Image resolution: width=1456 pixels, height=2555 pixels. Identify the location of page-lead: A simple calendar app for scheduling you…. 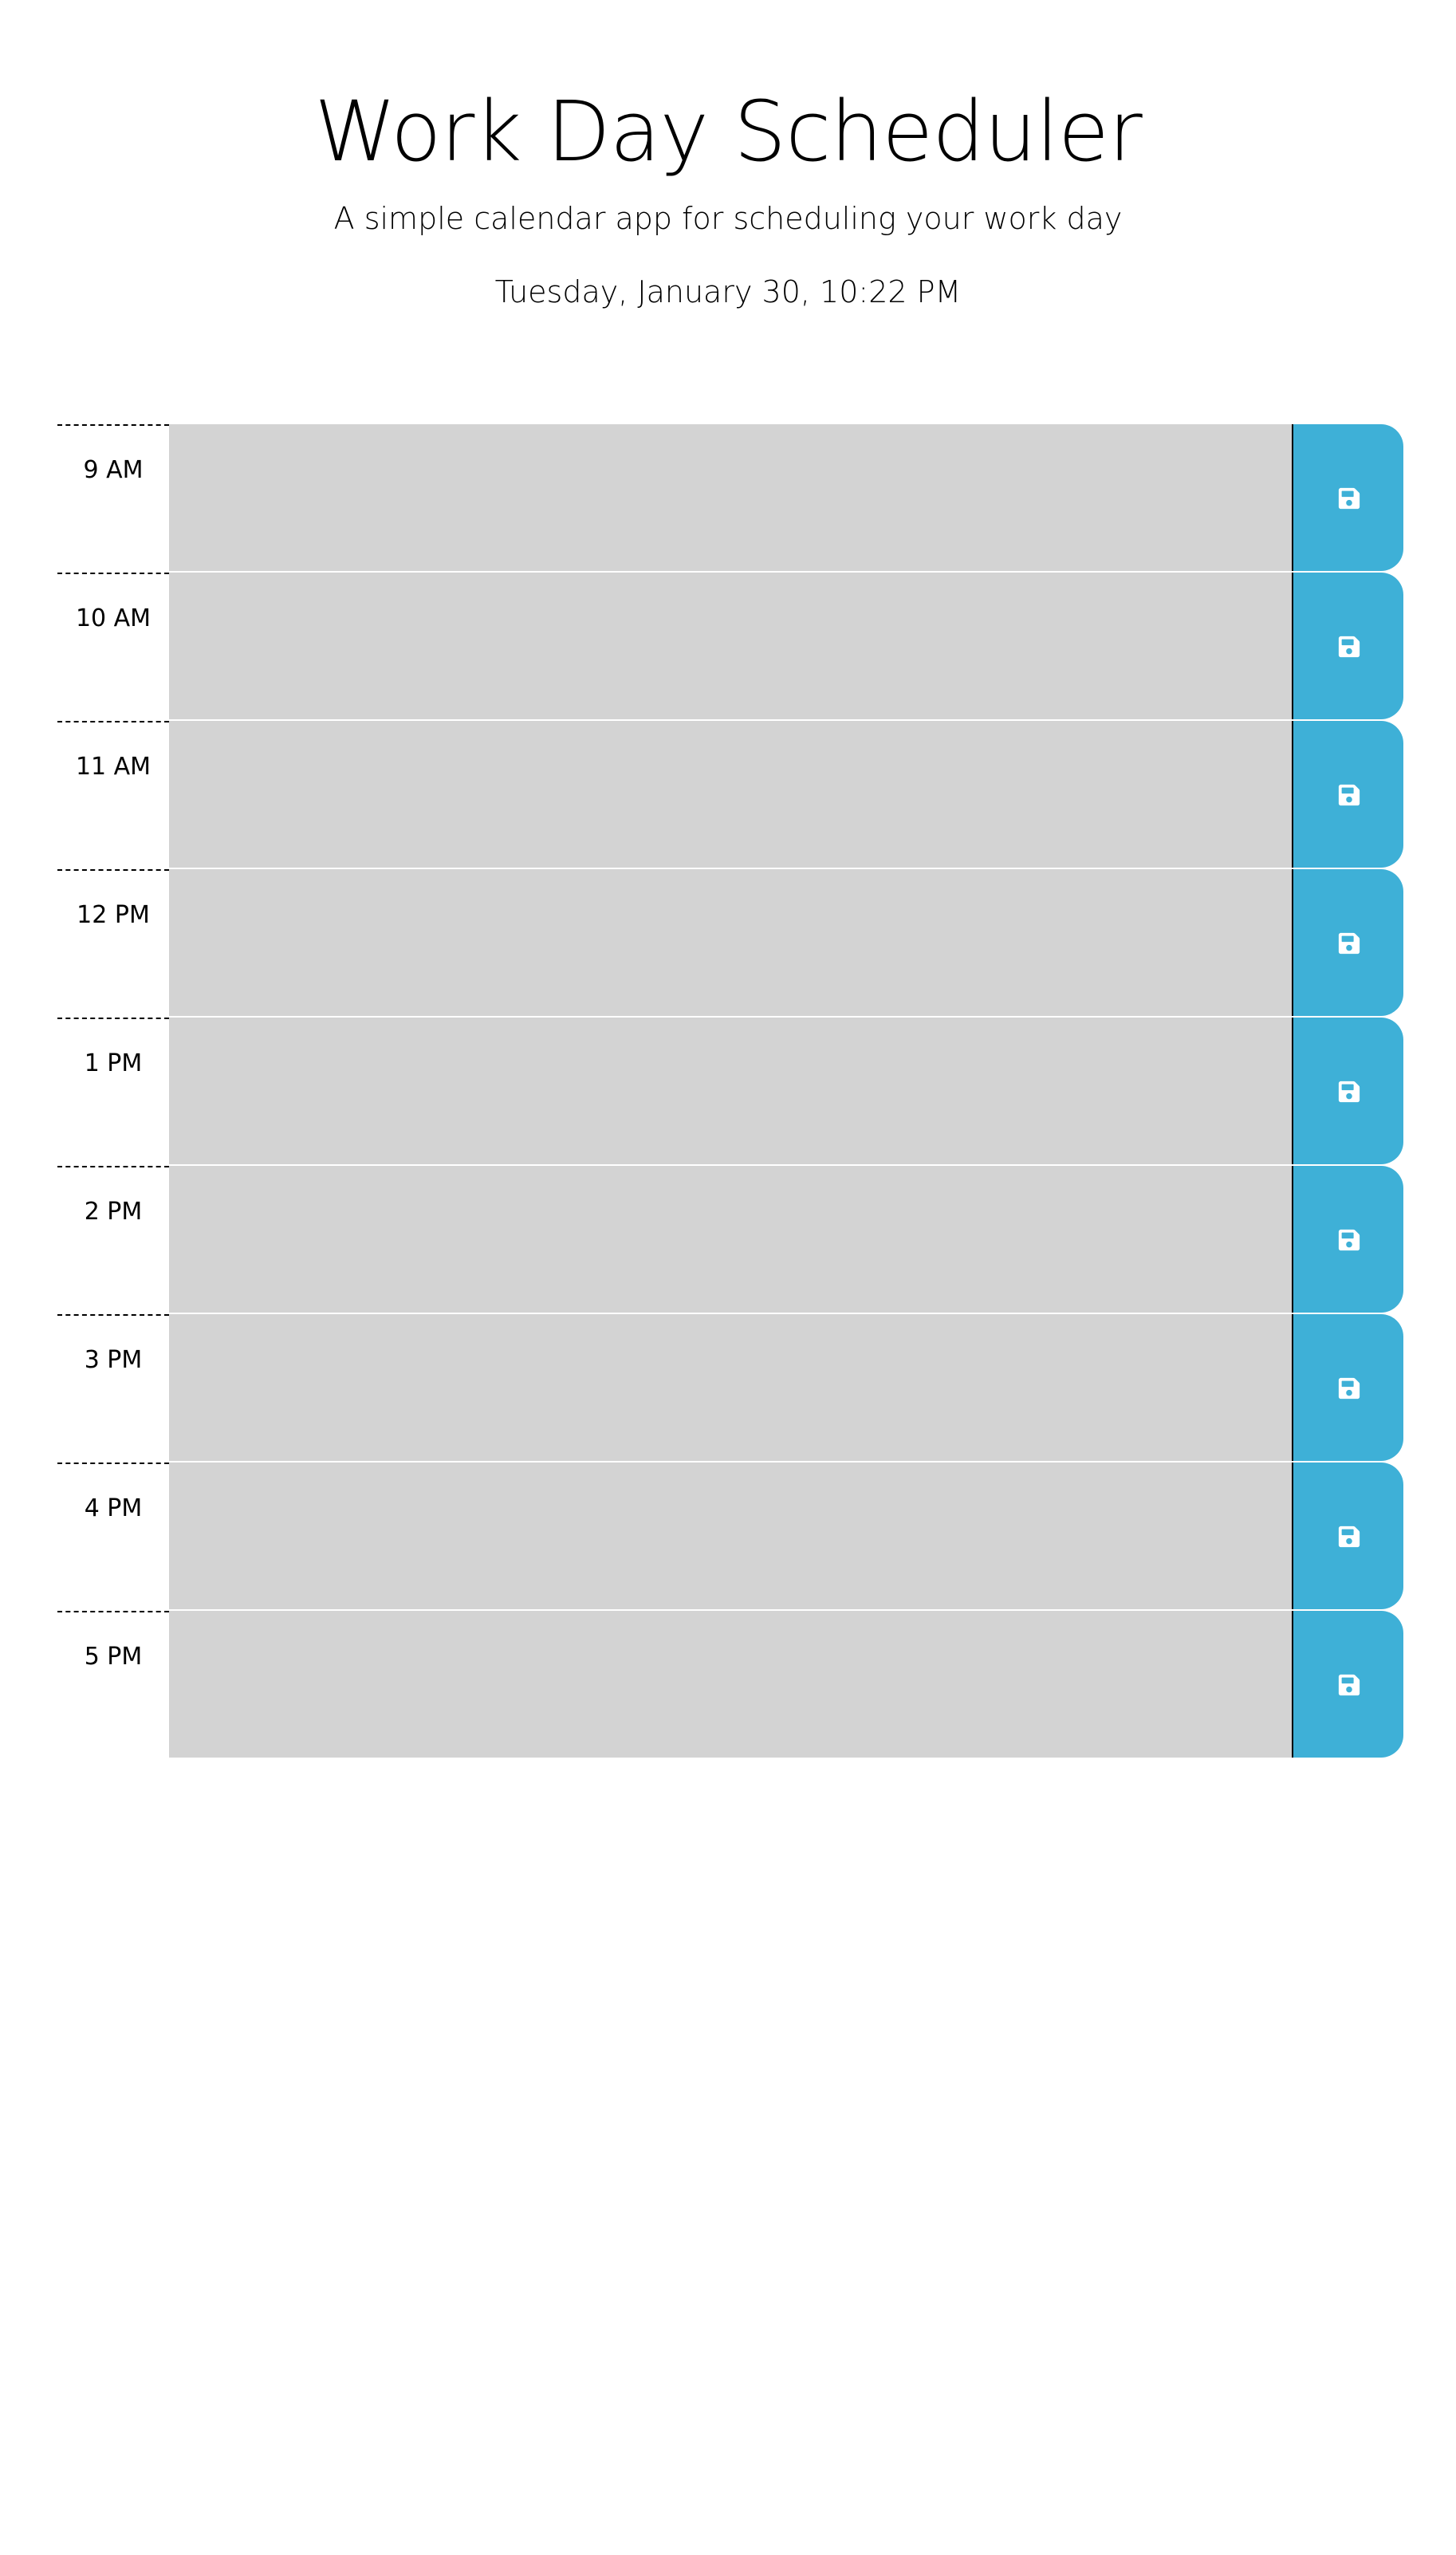
(728, 218).